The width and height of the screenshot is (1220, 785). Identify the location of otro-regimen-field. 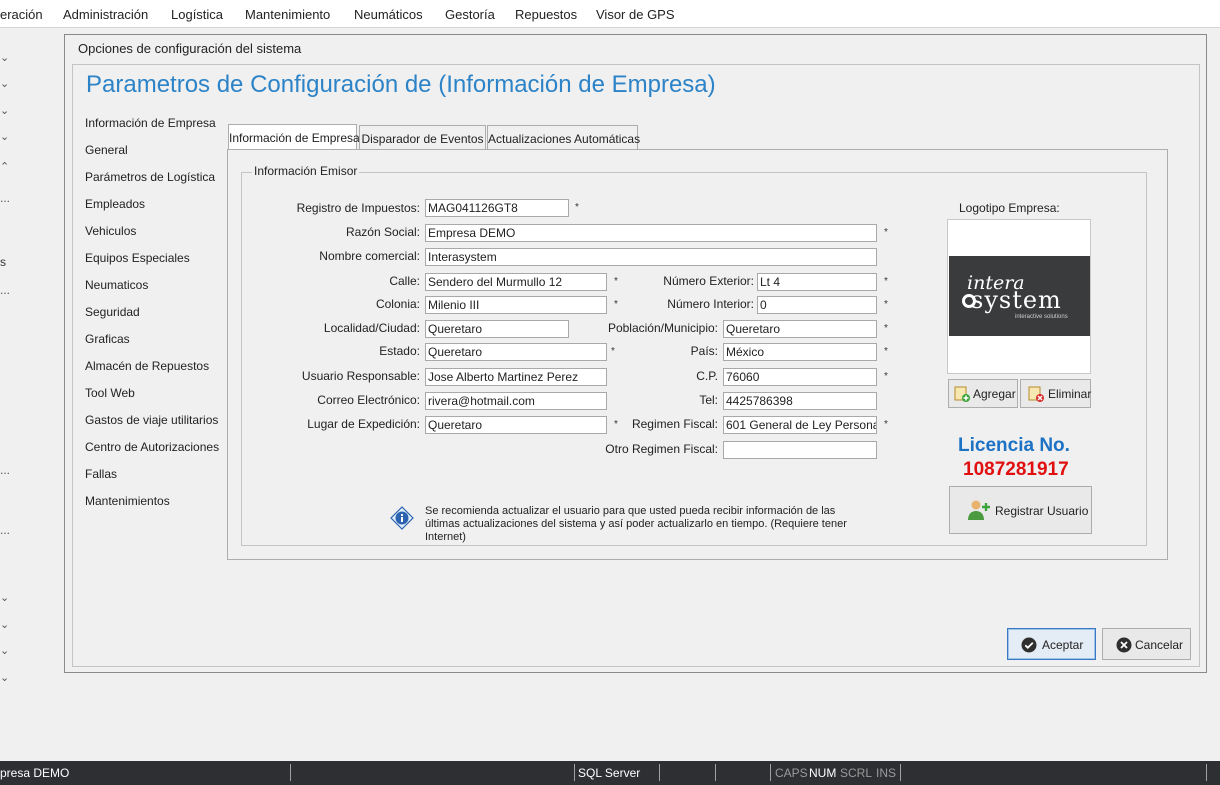
(800, 450).